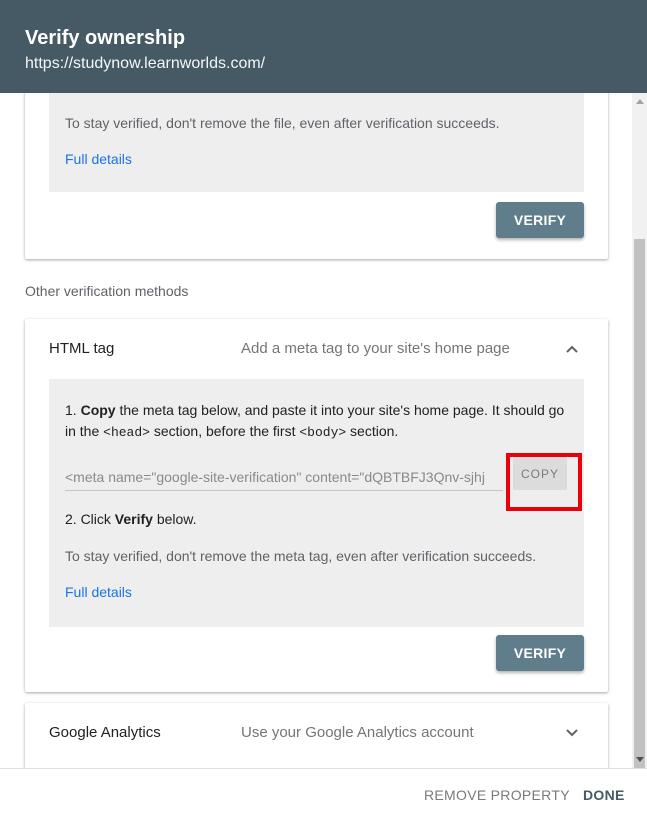  Describe the element at coordinates (105, 732) in the screenshot. I see `google-analytics-title: Google Analytics` at that location.